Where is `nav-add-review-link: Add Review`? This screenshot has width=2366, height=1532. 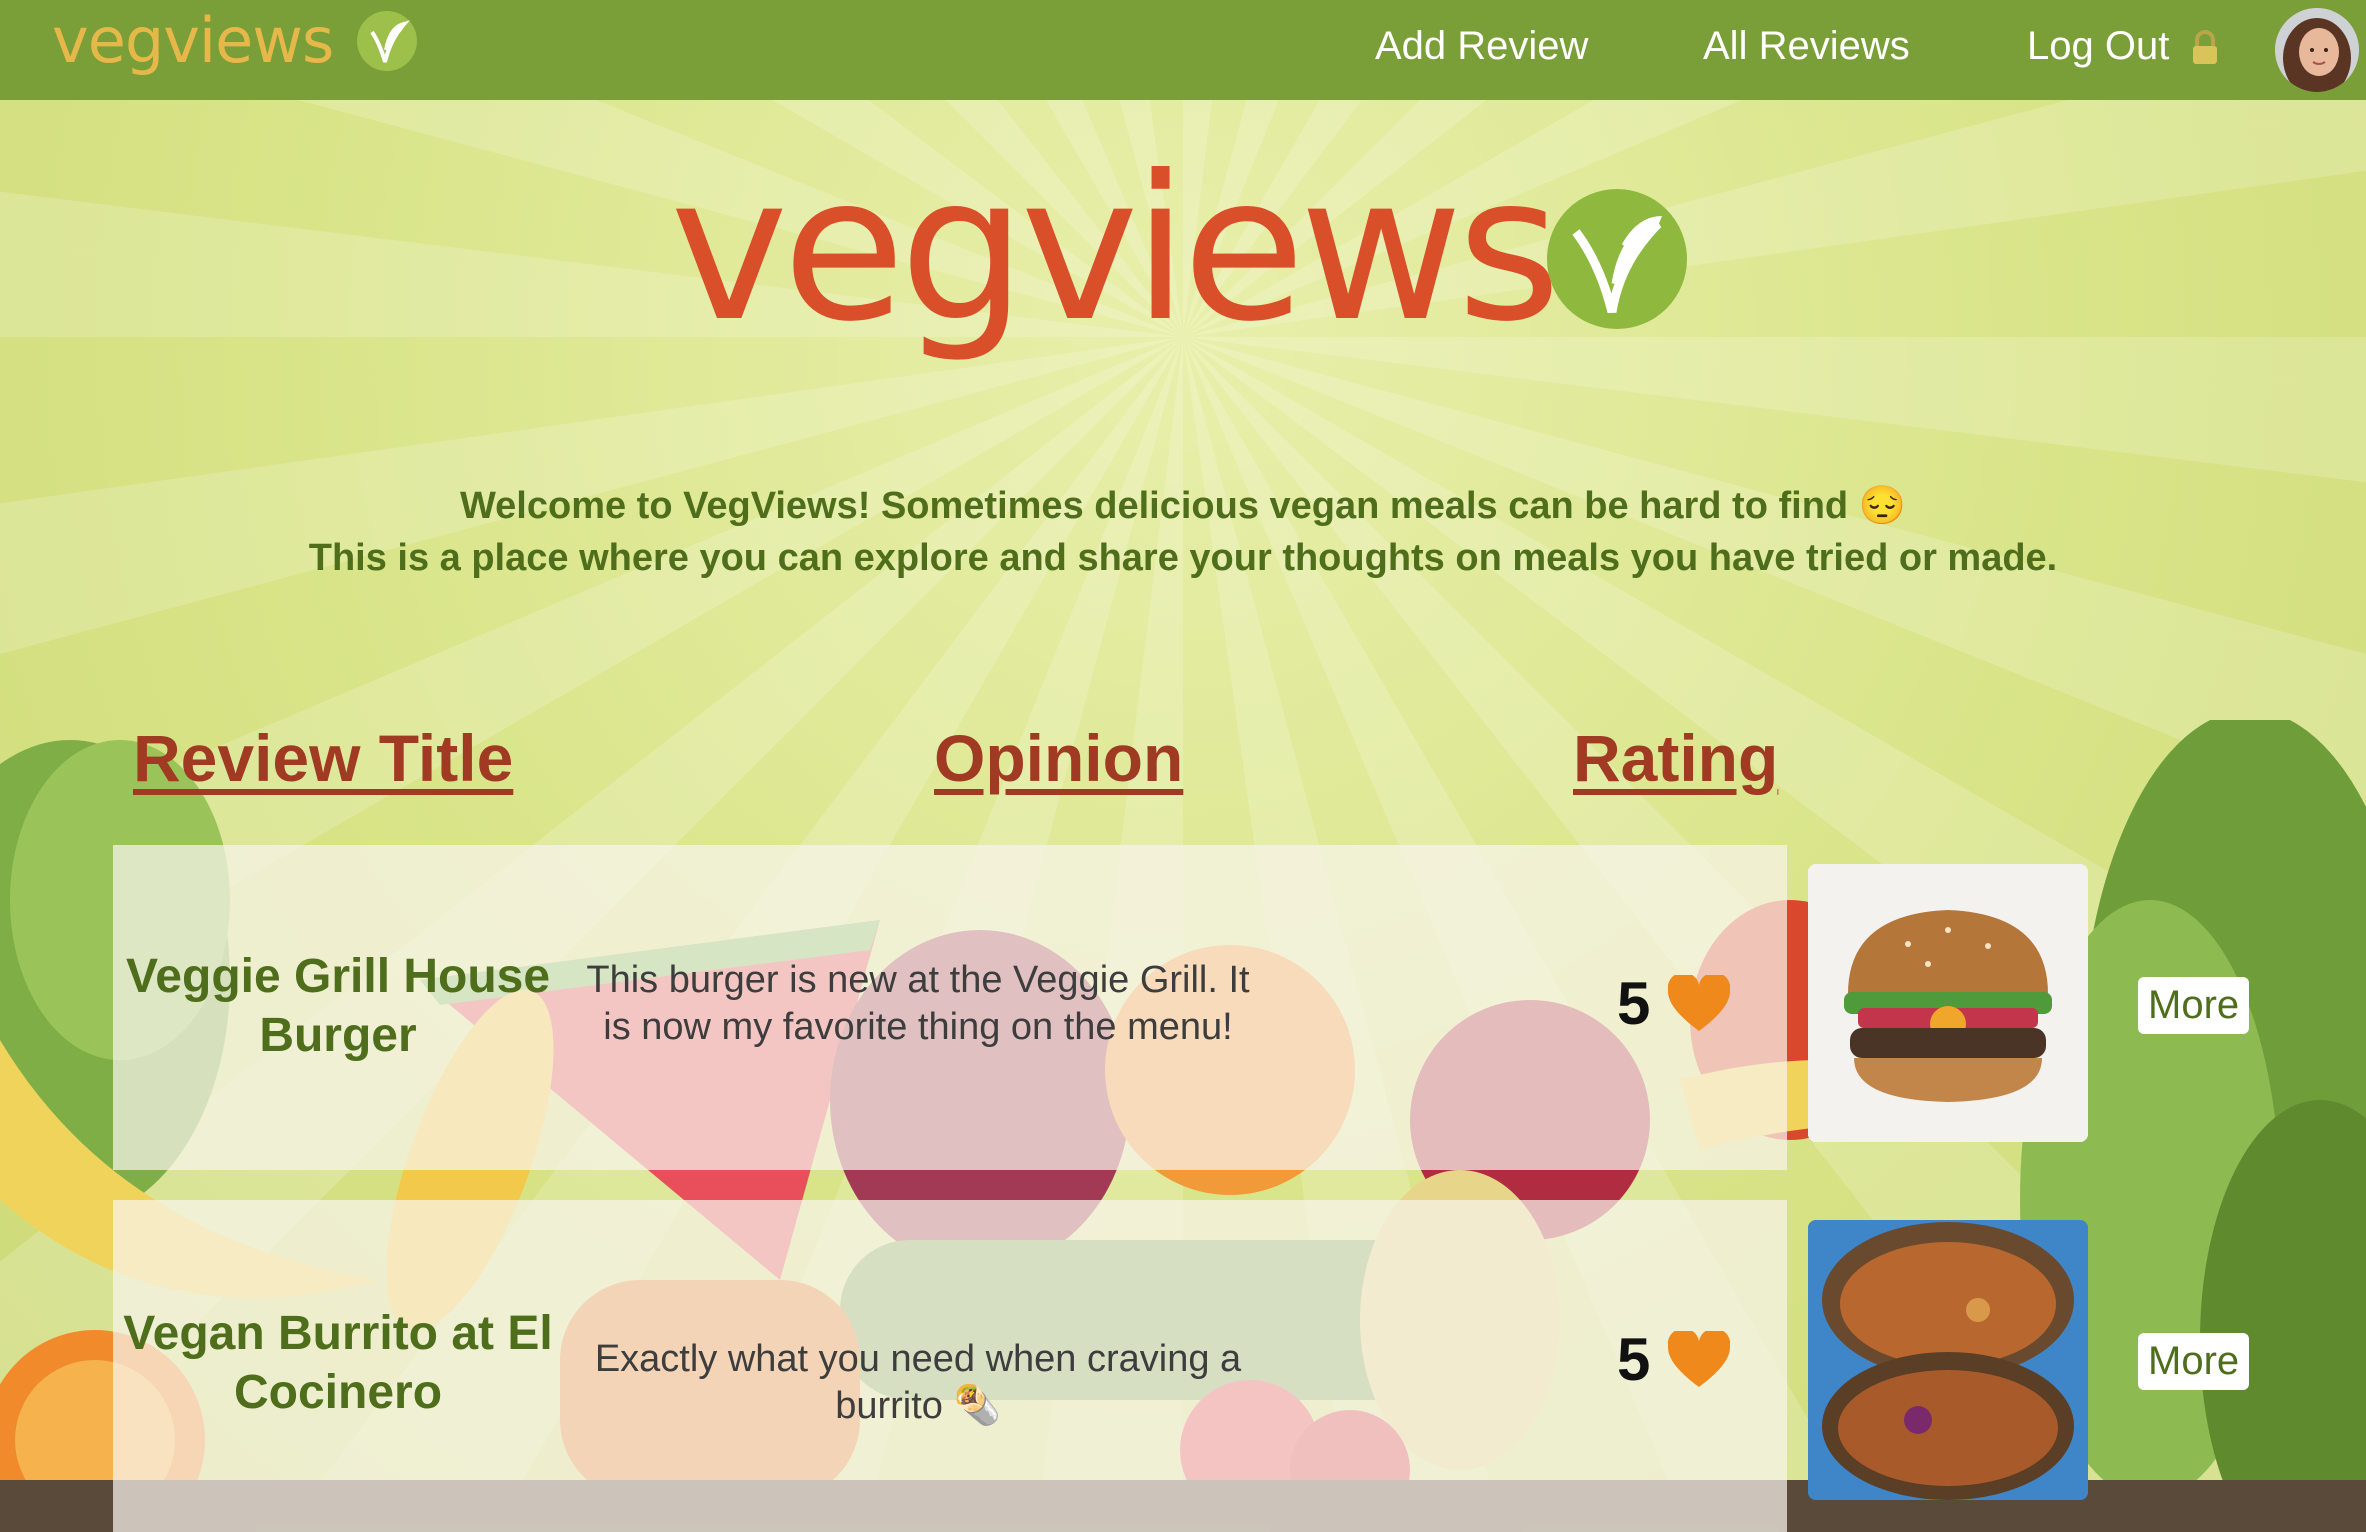
nav-add-review-link: Add Review is located at coordinates (1481, 46).